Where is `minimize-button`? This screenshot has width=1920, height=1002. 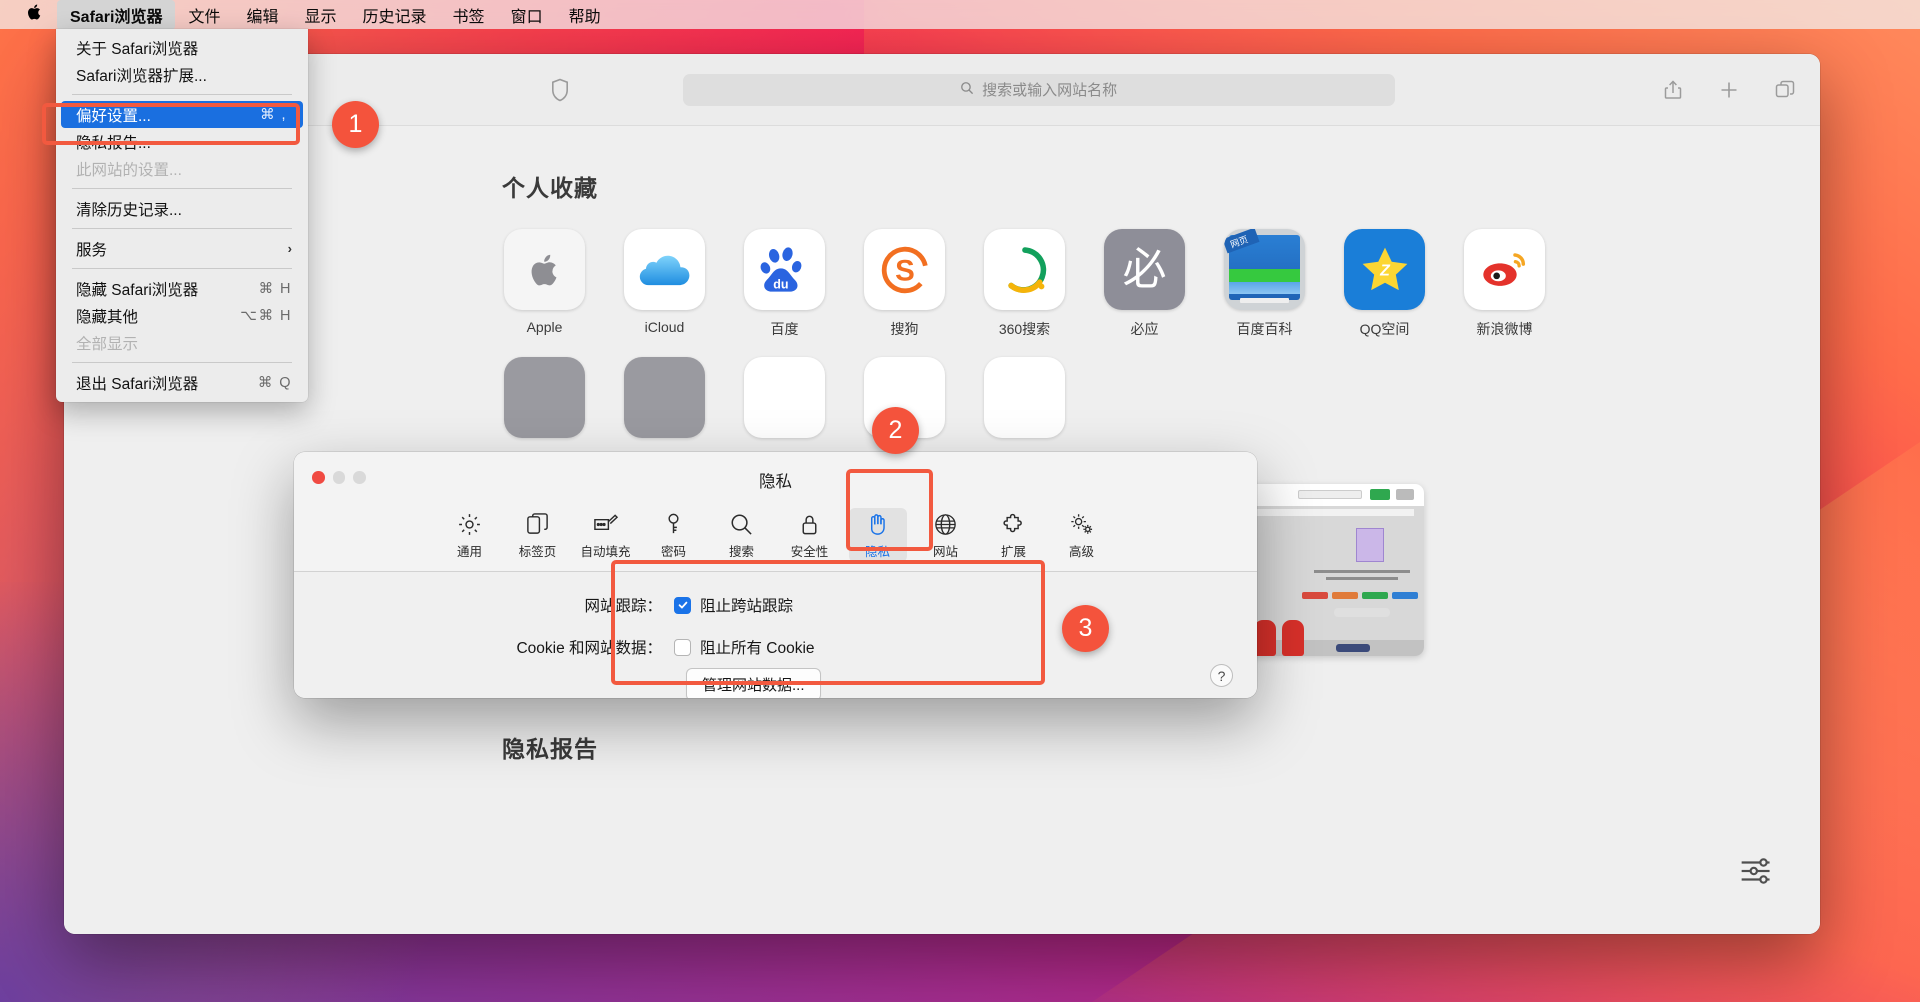
minimize-button is located at coordinates (338, 477).